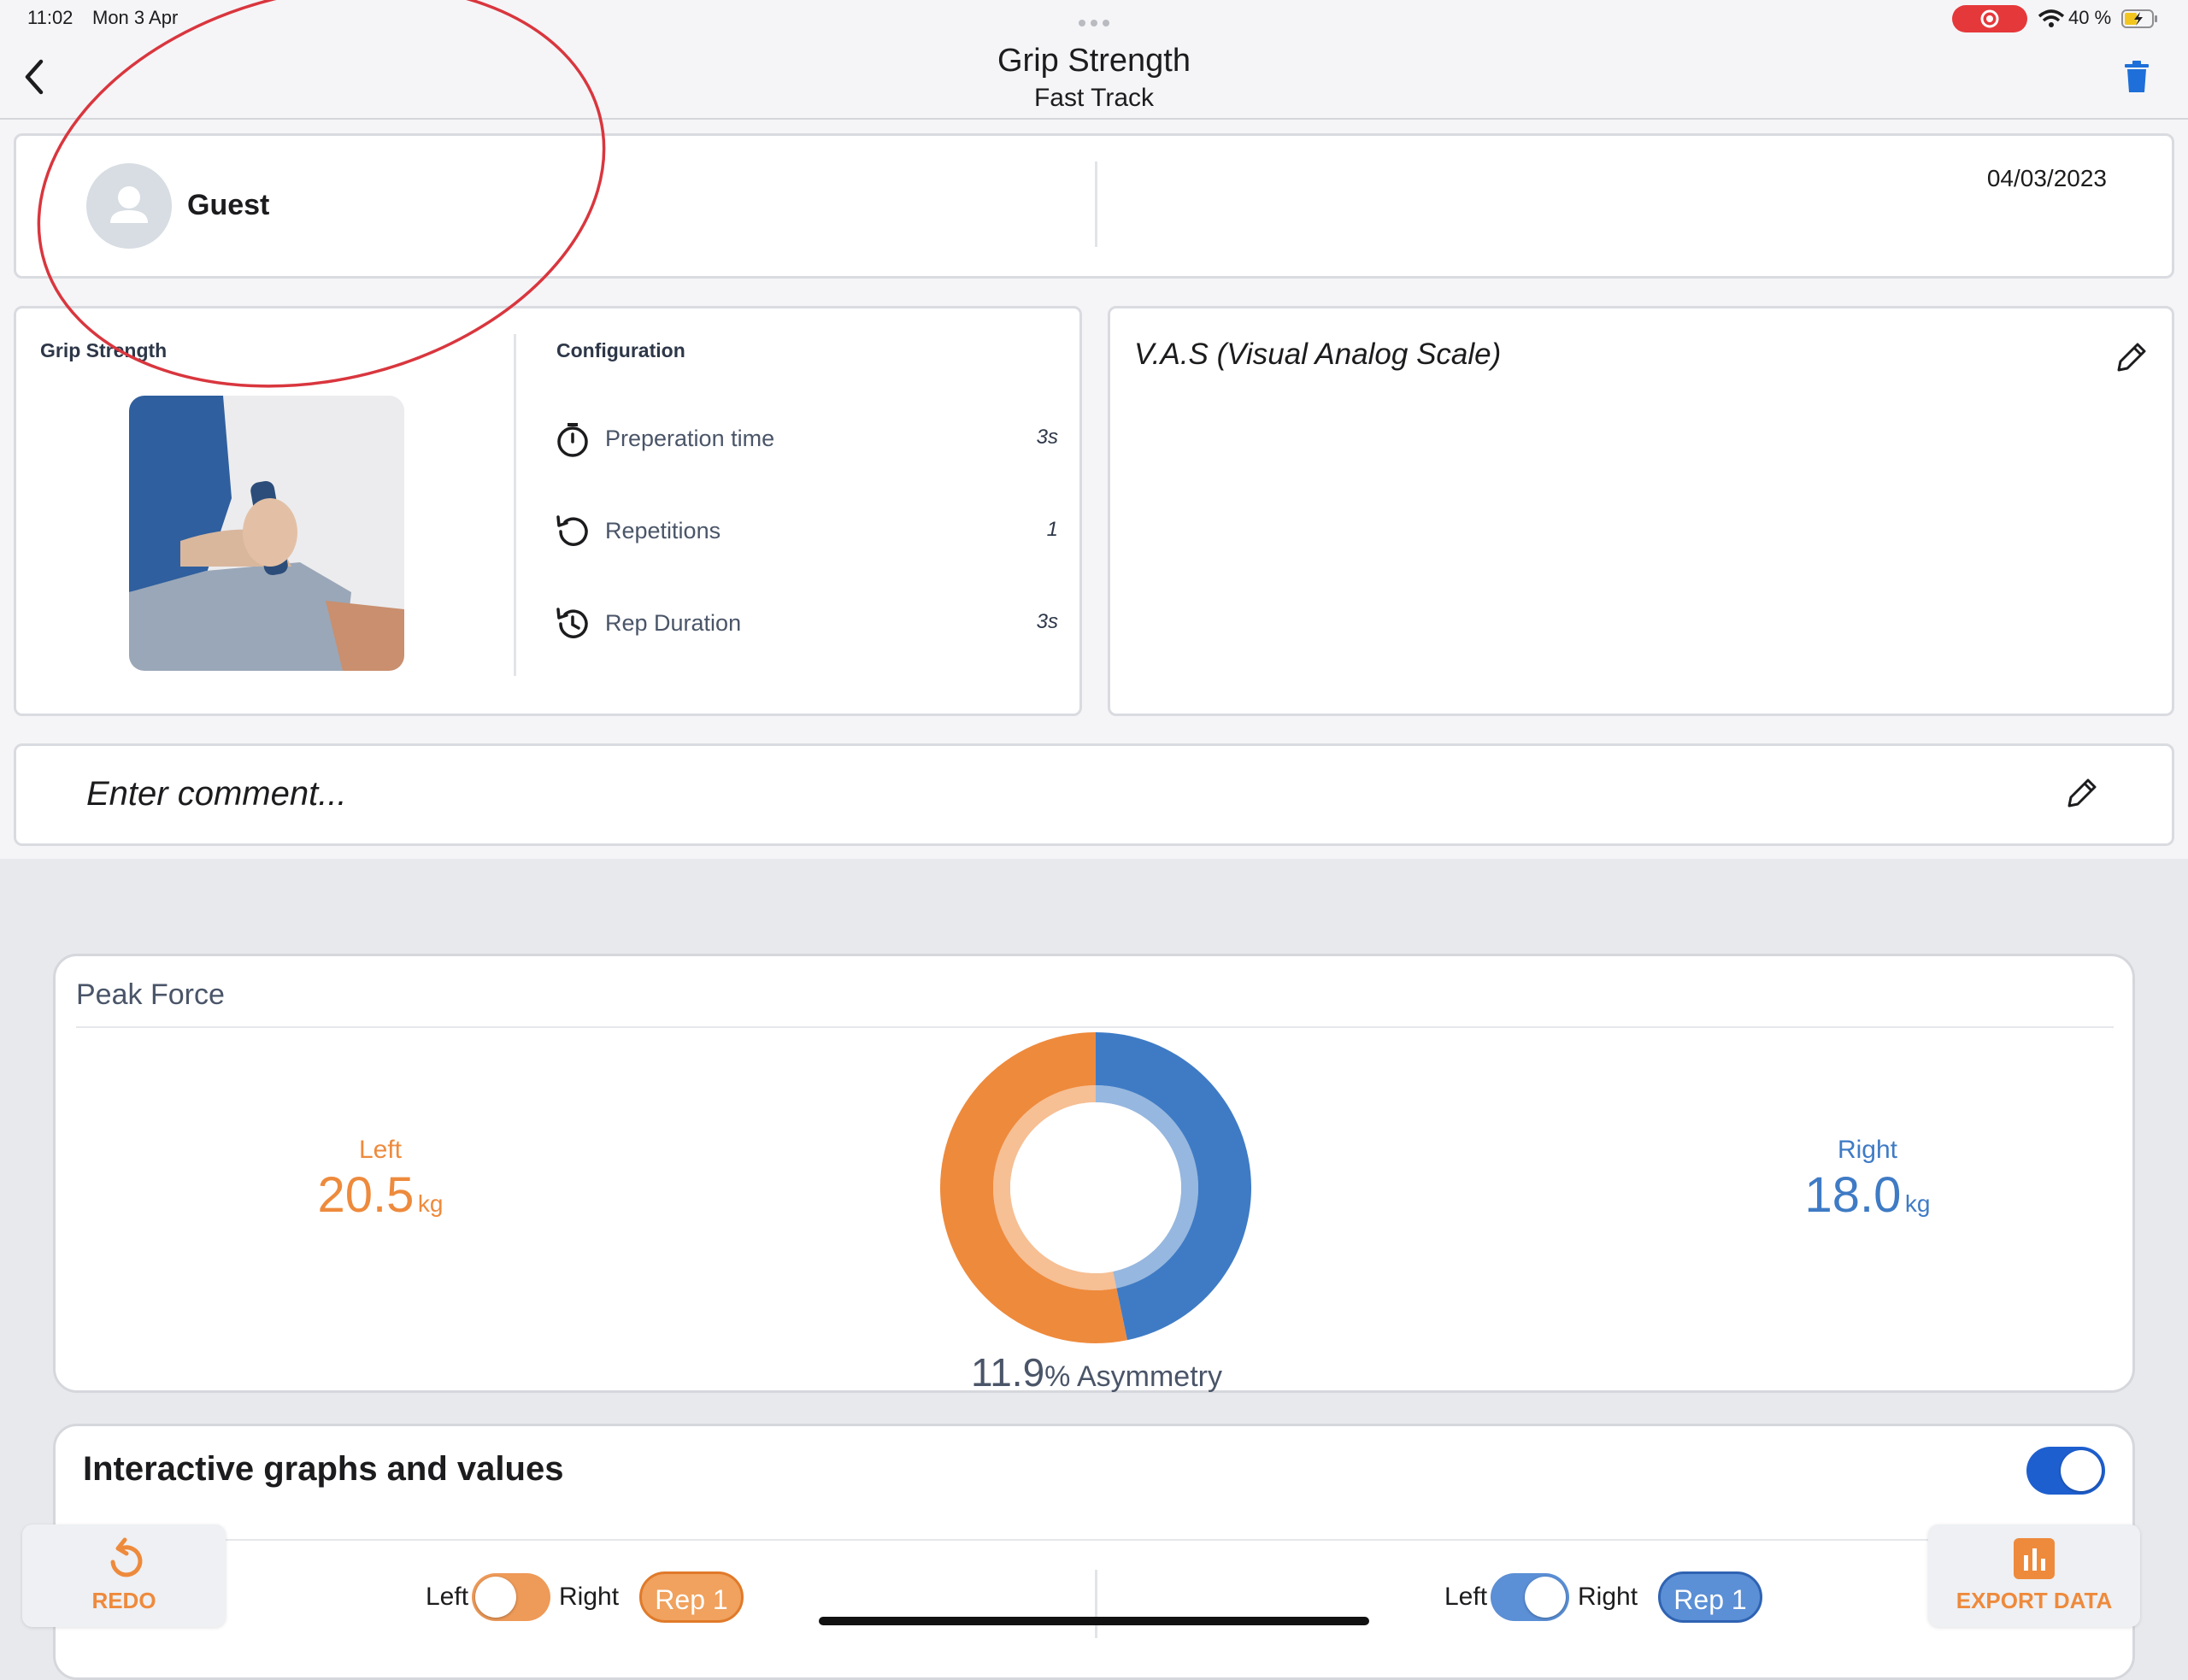 The image size is (2188, 1680). I want to click on status-date: Mon 3 Apr, so click(136, 17).